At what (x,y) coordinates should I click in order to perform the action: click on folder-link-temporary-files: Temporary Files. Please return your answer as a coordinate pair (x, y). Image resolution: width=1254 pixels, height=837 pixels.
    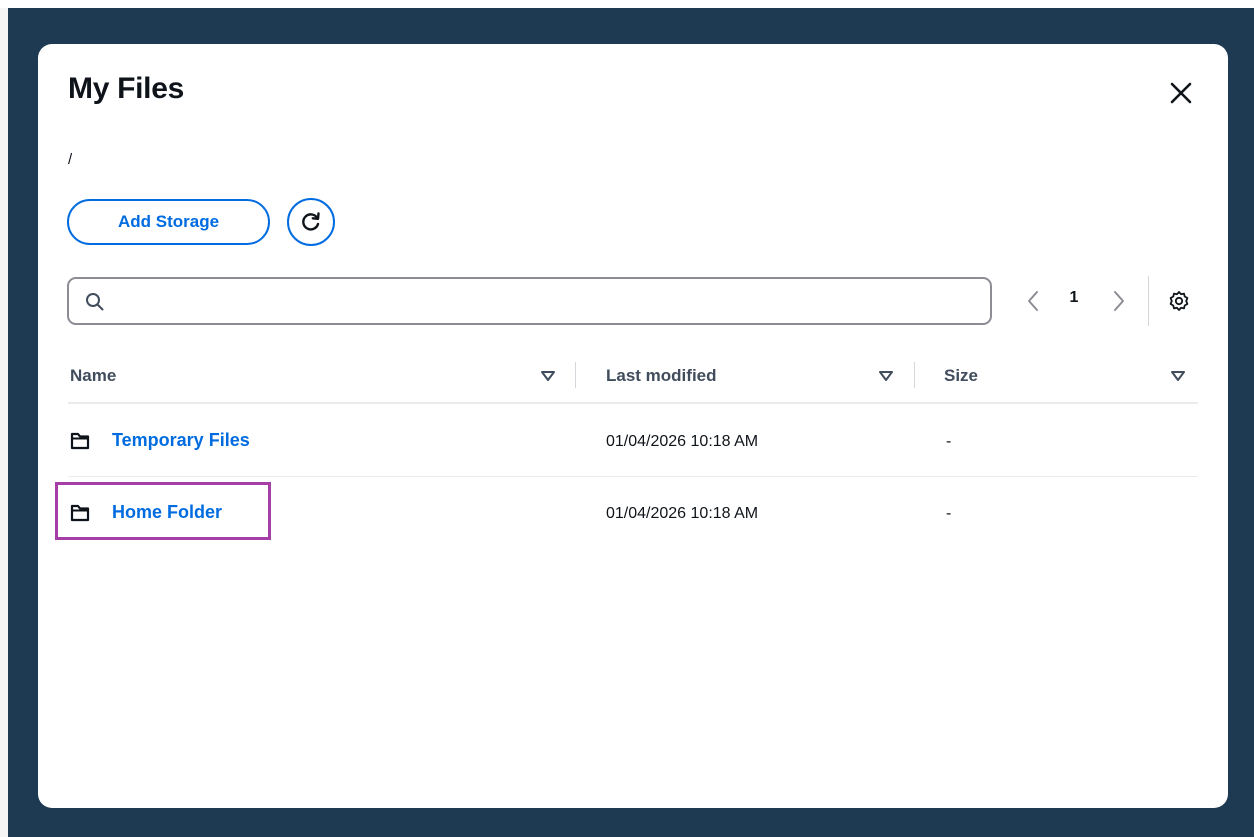
    Looking at the image, I should click on (181, 440).